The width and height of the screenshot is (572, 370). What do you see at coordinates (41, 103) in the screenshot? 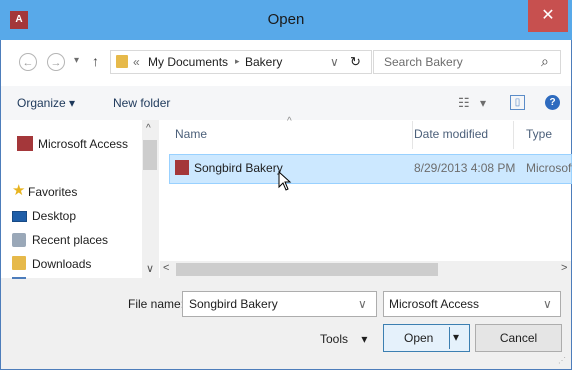
I see `organize-label: Organize` at bounding box center [41, 103].